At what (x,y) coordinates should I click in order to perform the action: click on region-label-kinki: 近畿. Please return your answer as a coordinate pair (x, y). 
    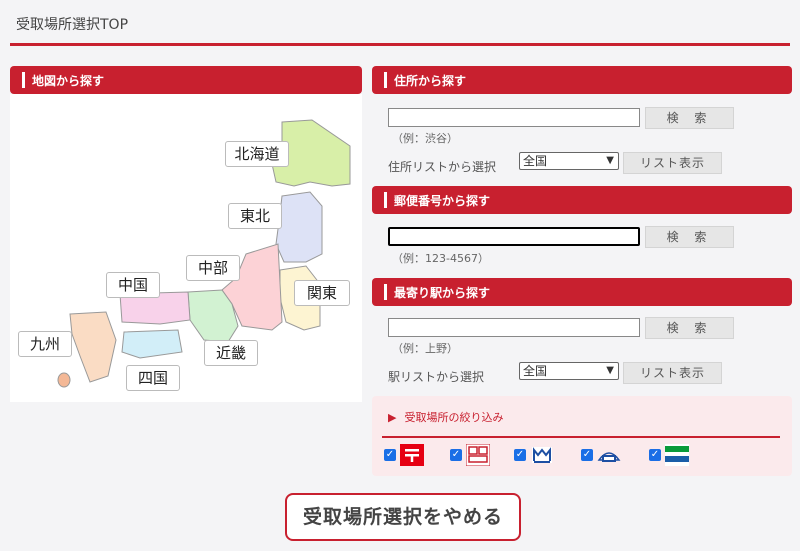
    Looking at the image, I should click on (231, 353).